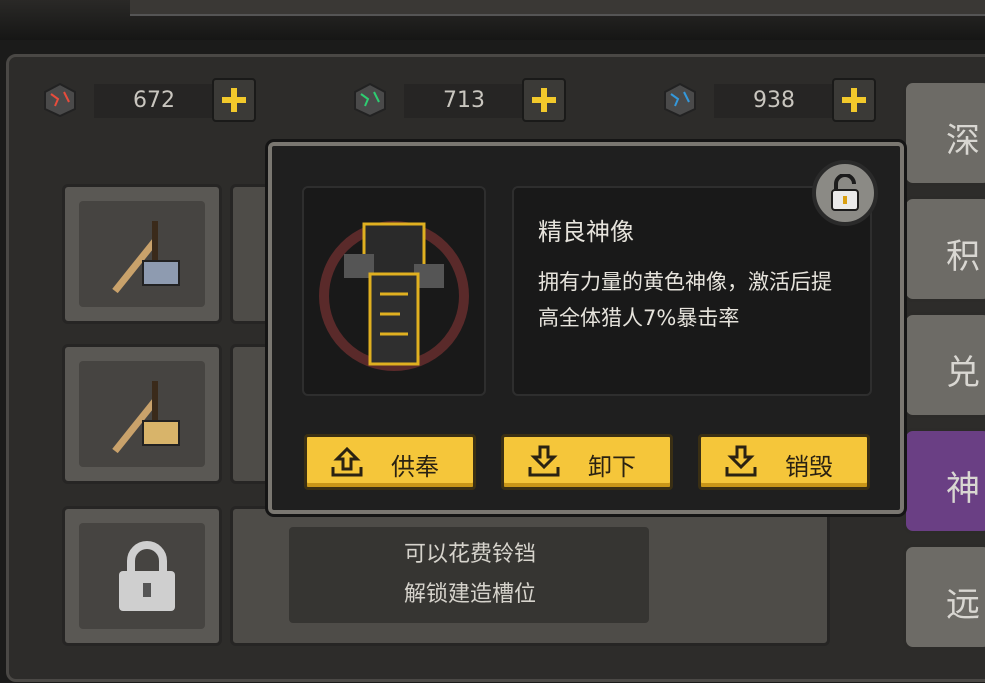  What do you see at coordinates (944, 133) in the screenshot?
I see `side-tab-1: 深` at bounding box center [944, 133].